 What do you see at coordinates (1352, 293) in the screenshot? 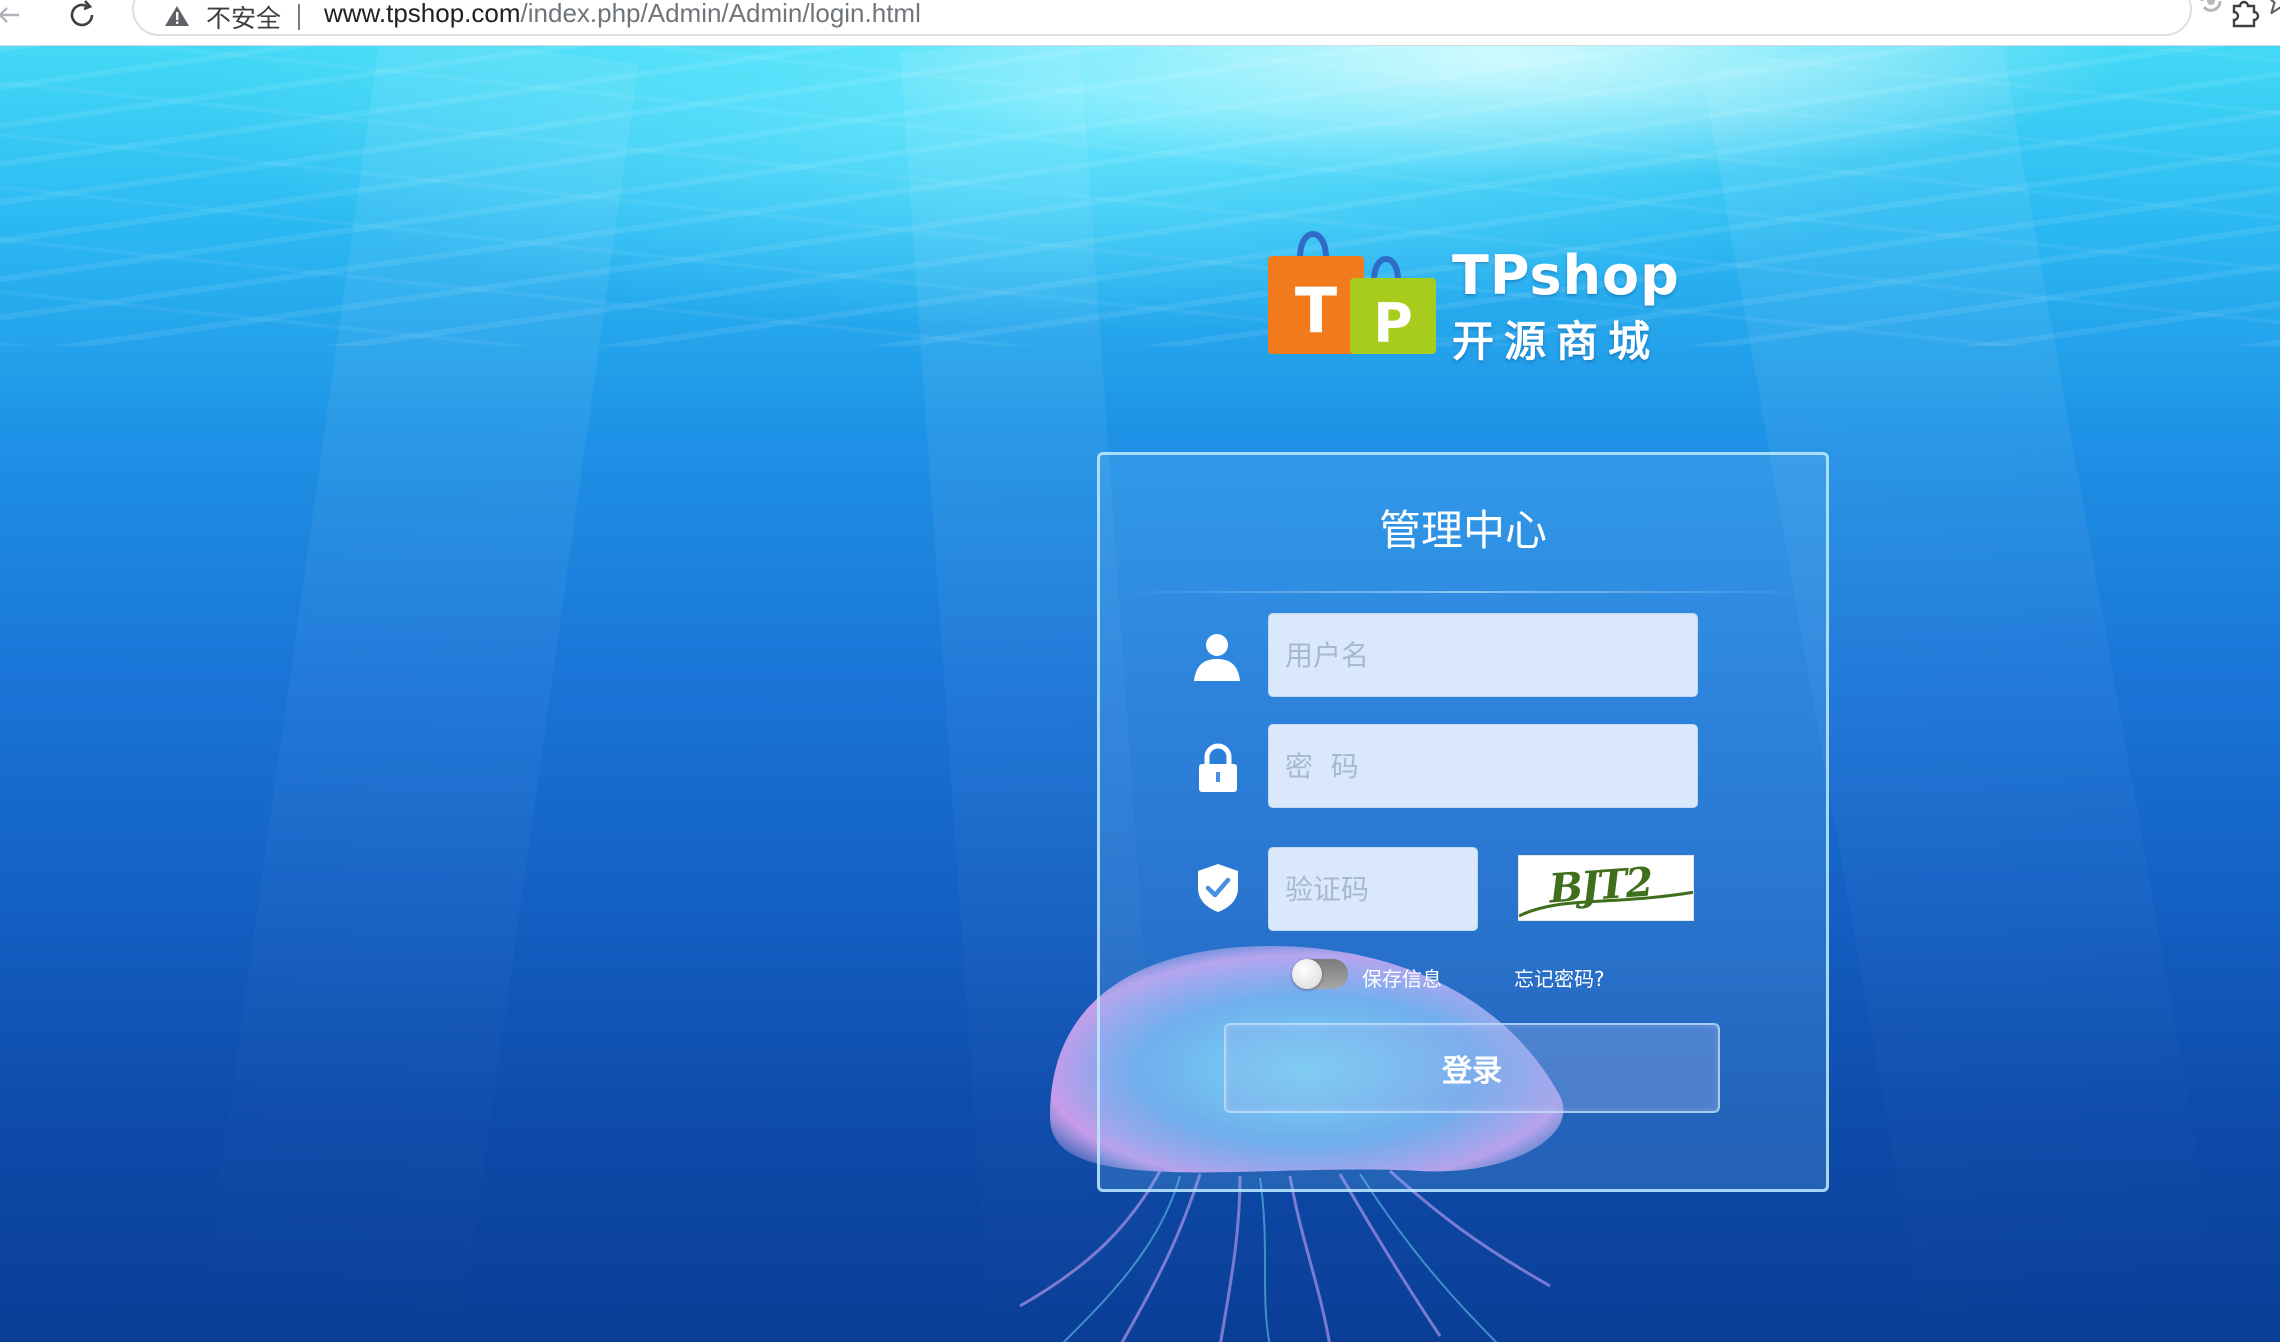
I see `shopping-bag-icon: T P` at bounding box center [1352, 293].